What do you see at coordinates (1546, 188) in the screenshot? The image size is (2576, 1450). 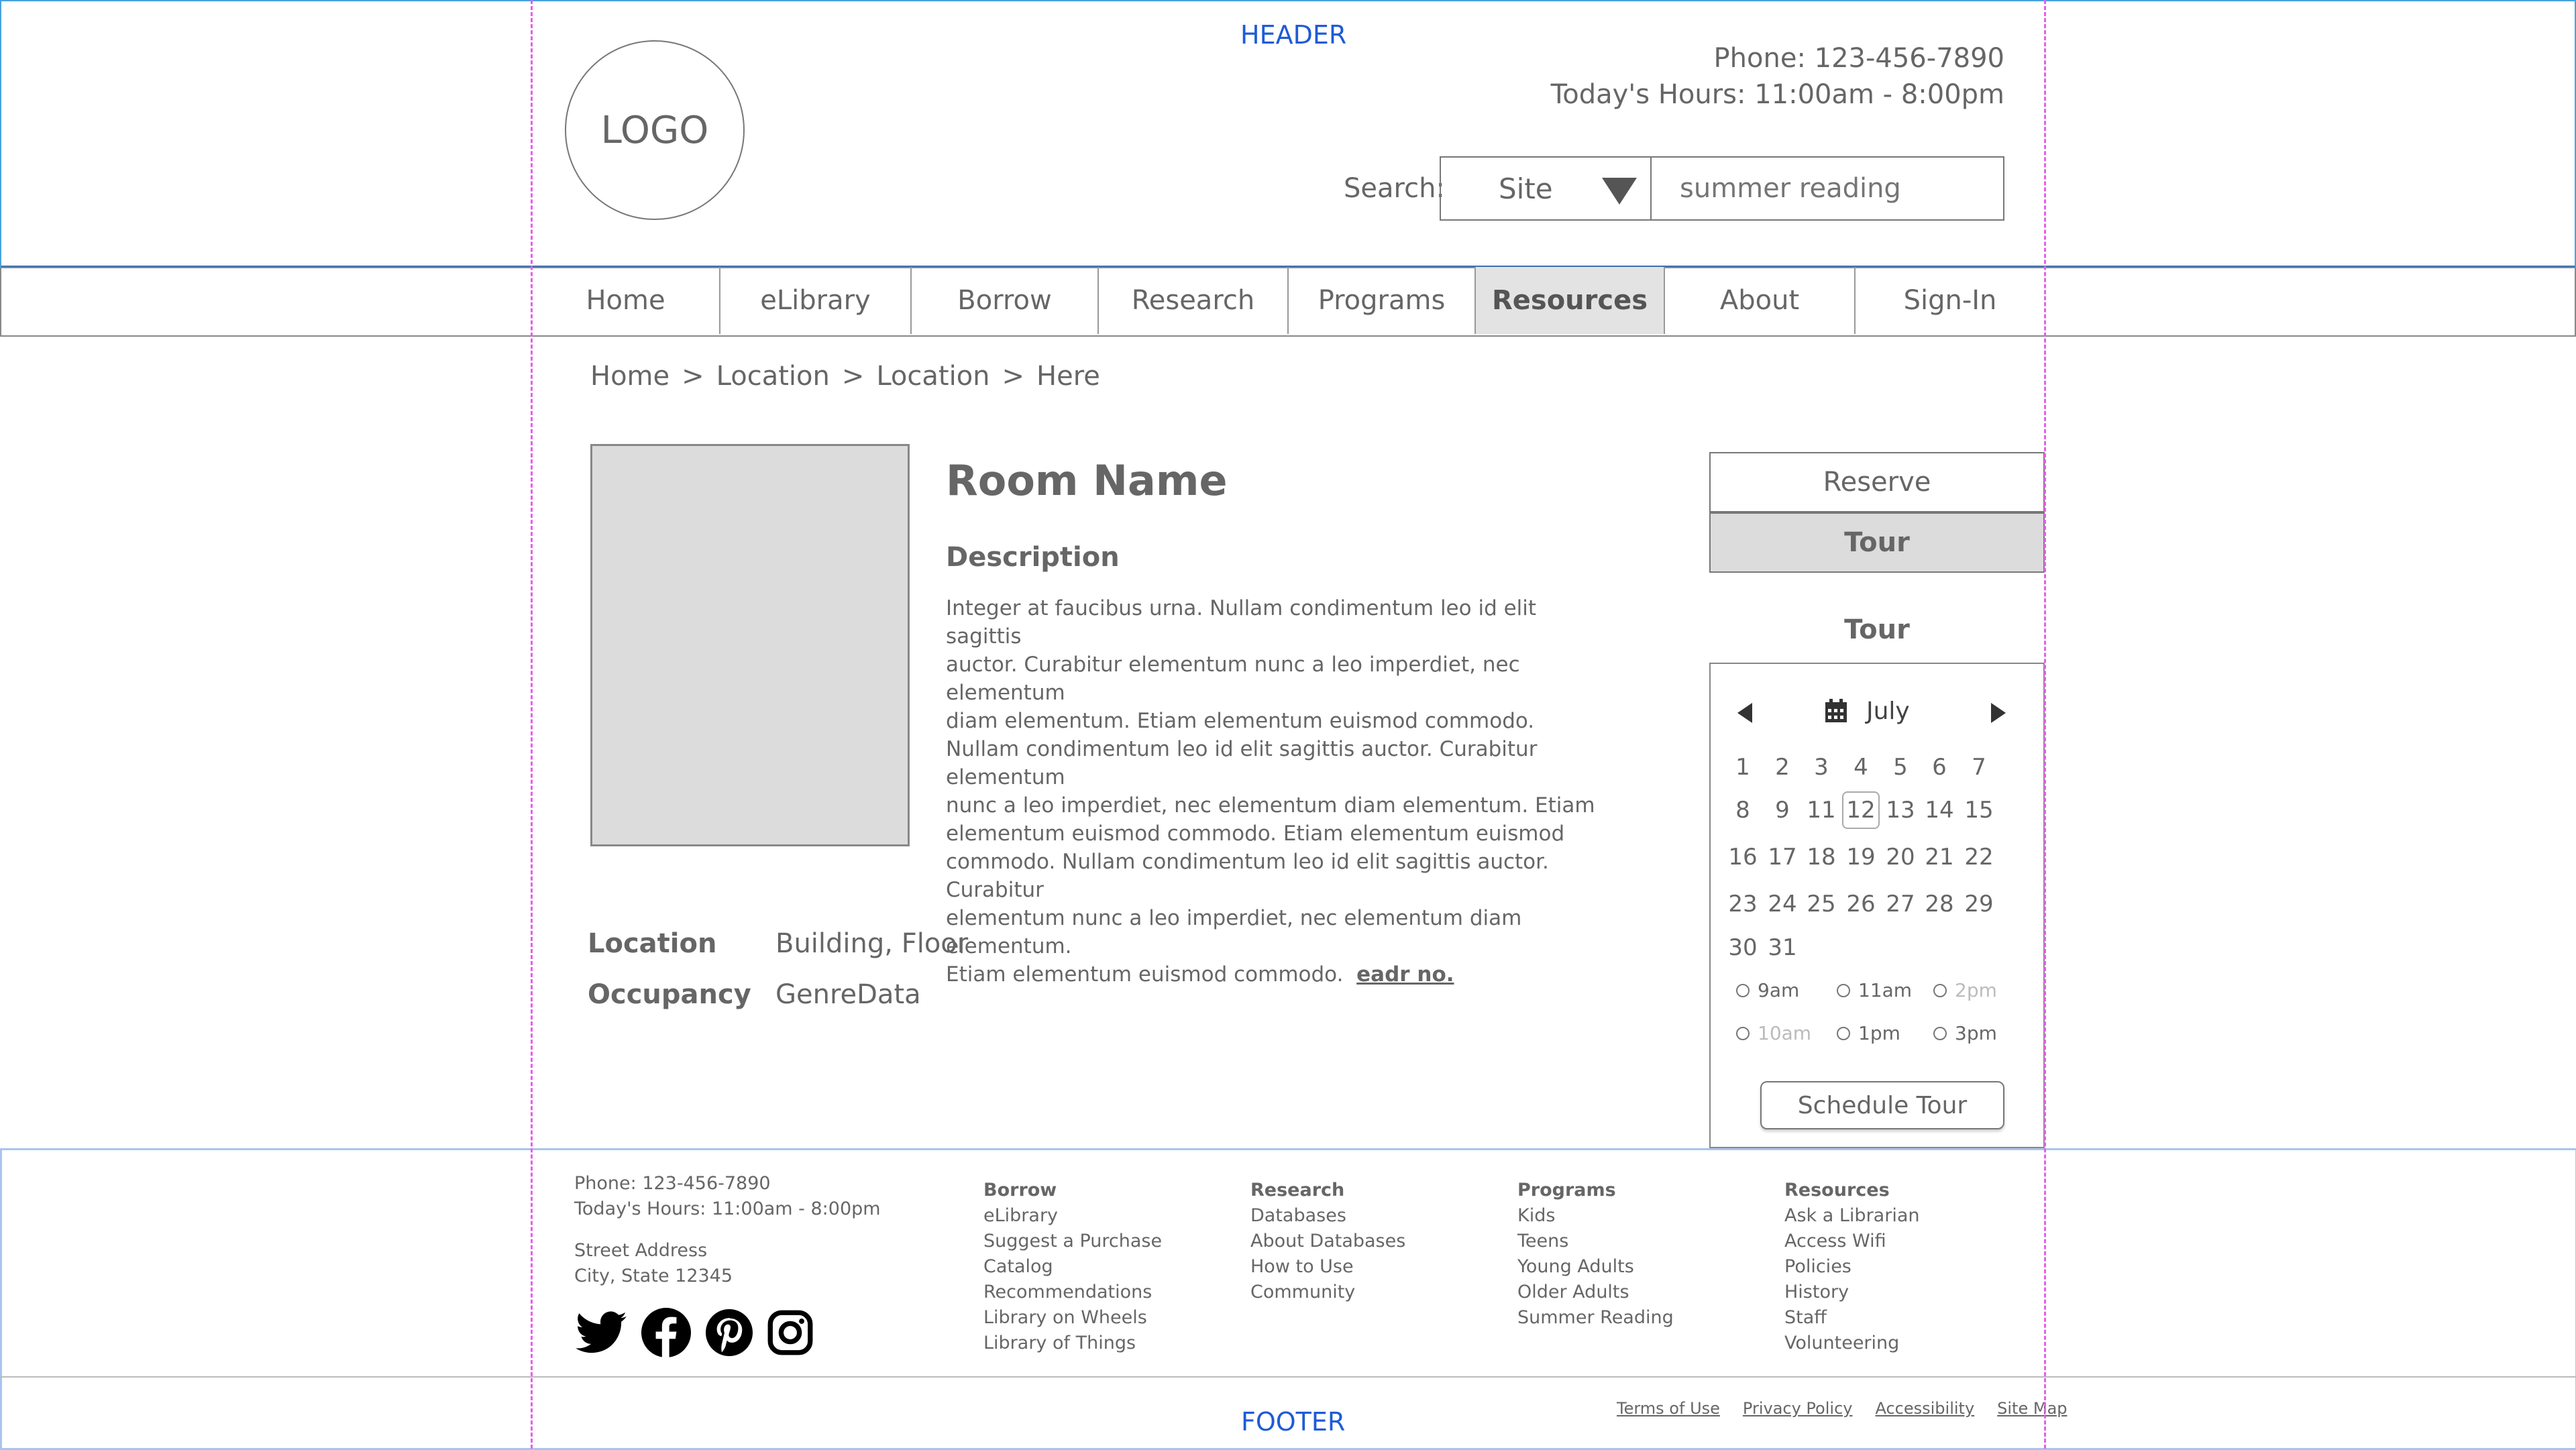 I see `search-scope-select: Site` at bounding box center [1546, 188].